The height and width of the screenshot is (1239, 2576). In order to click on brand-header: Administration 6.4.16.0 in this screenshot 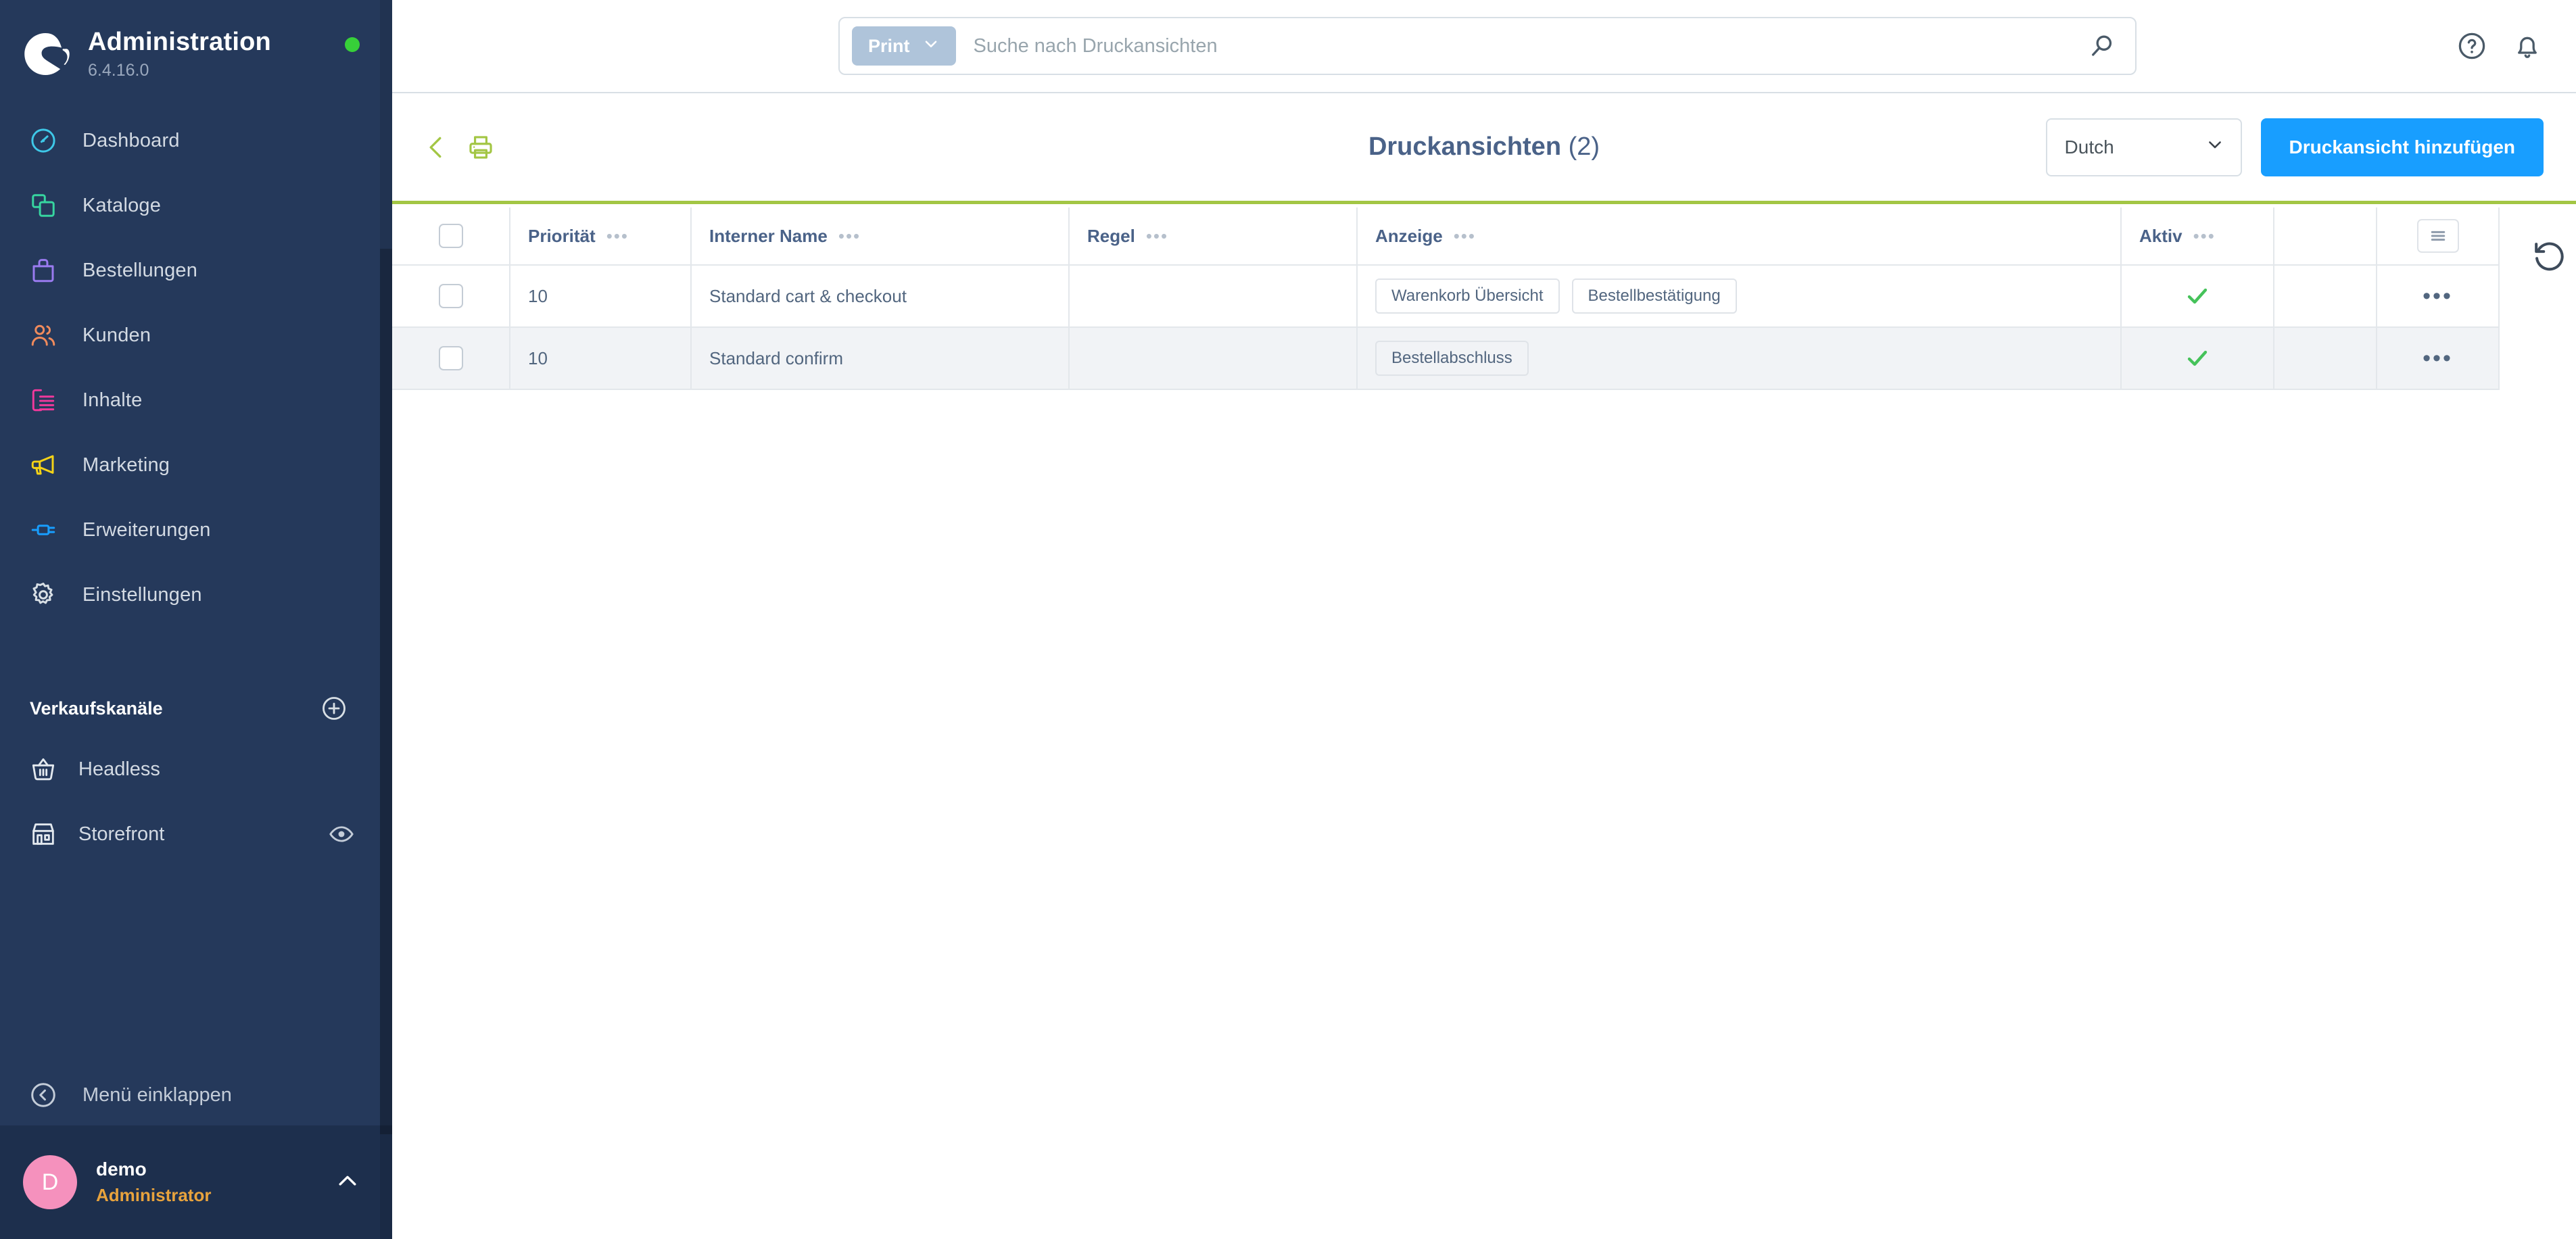, I will do `click(196, 54)`.